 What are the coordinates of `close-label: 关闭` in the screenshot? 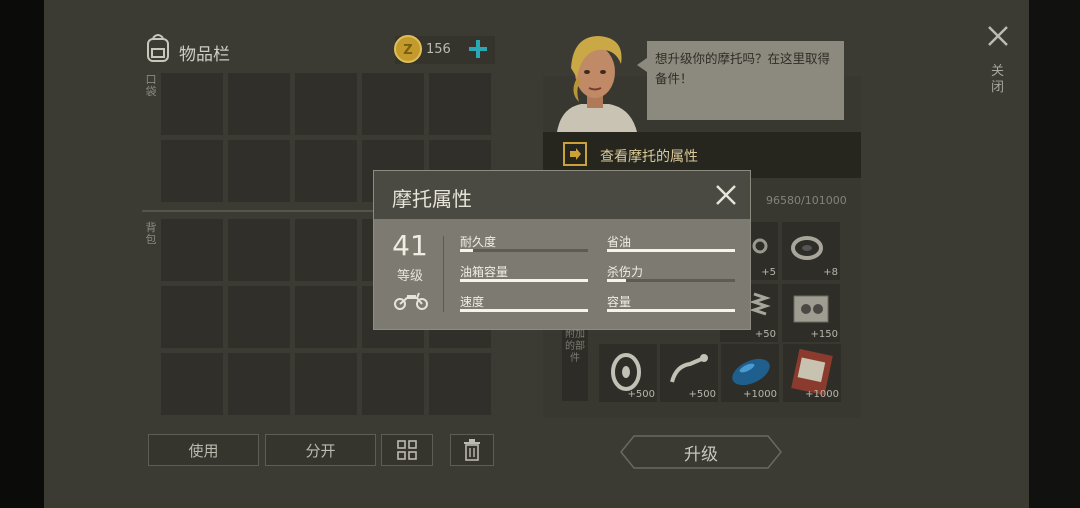 It's located at (998, 80).